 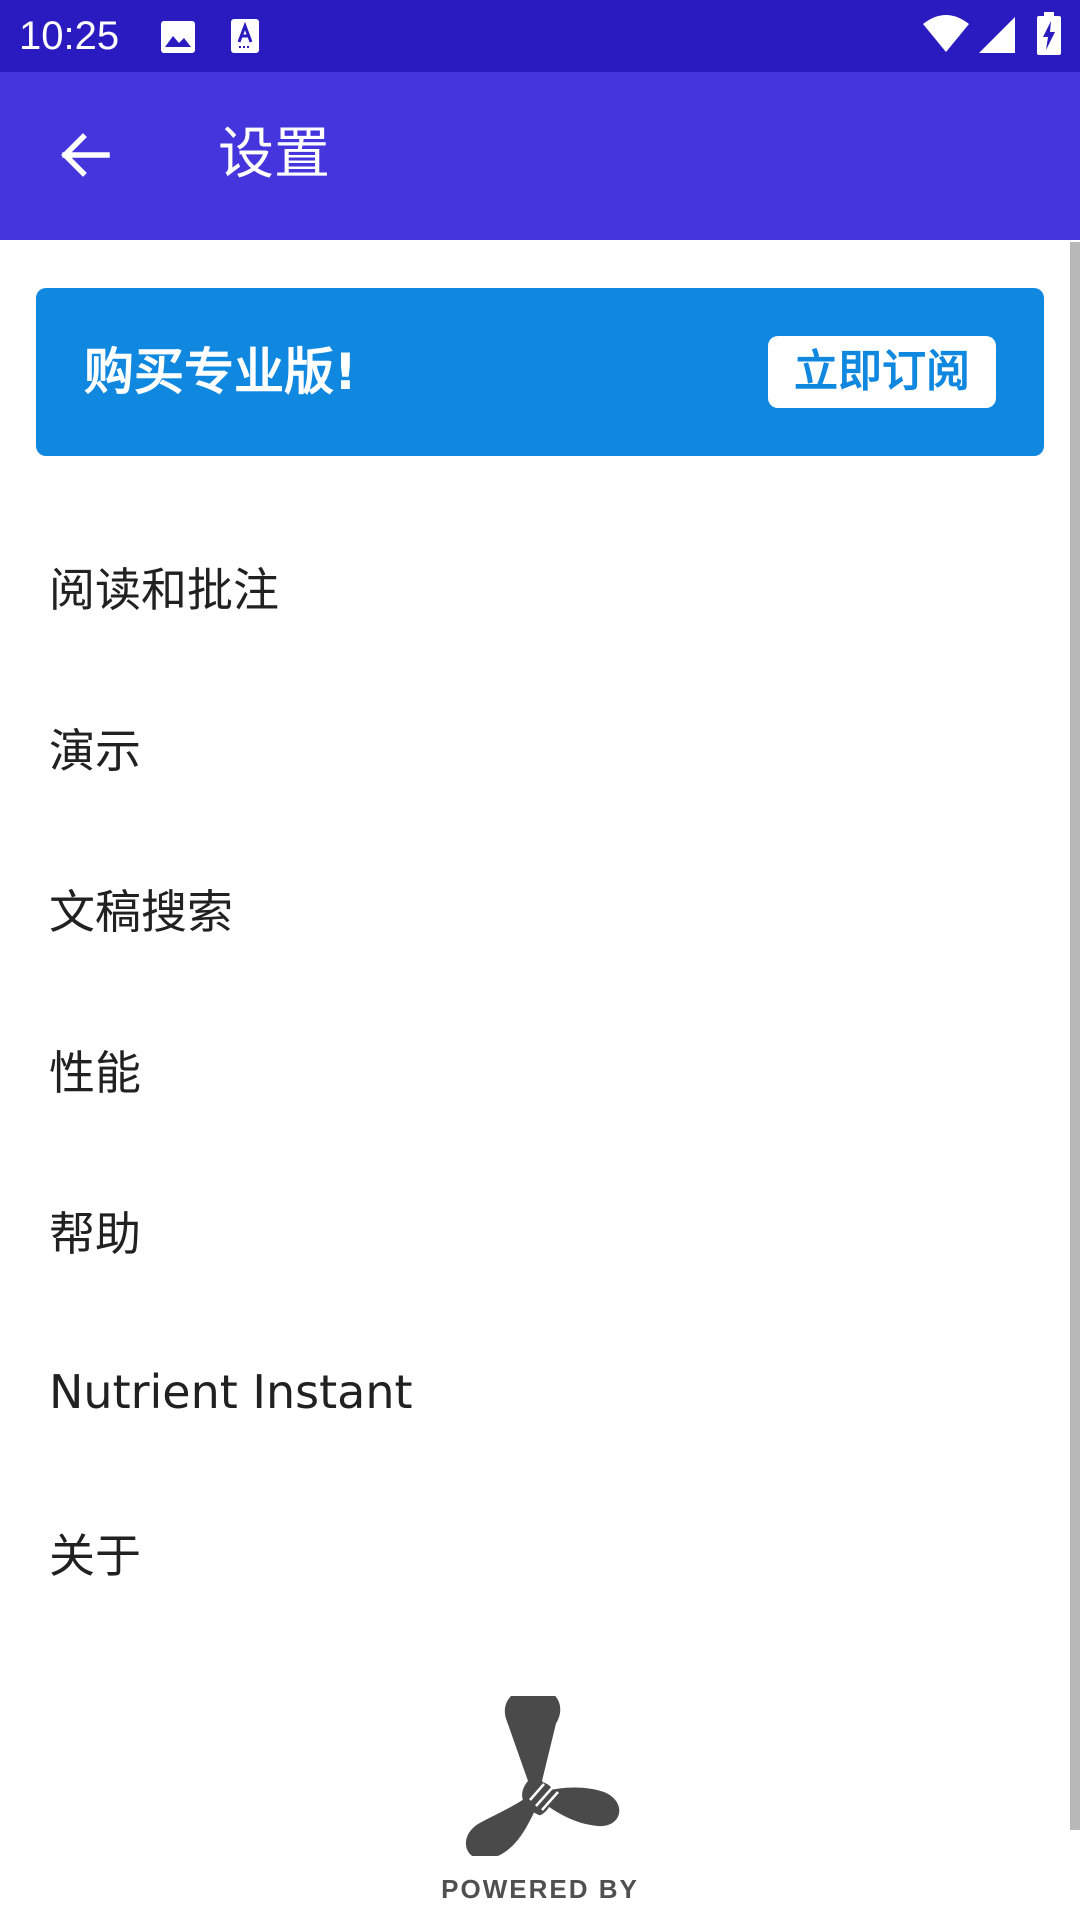 What do you see at coordinates (245, 36) in the screenshot?
I see `text-a-icon` at bounding box center [245, 36].